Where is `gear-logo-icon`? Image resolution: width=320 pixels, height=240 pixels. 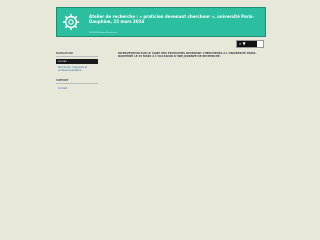 gear-logo-icon is located at coordinates (71, 22).